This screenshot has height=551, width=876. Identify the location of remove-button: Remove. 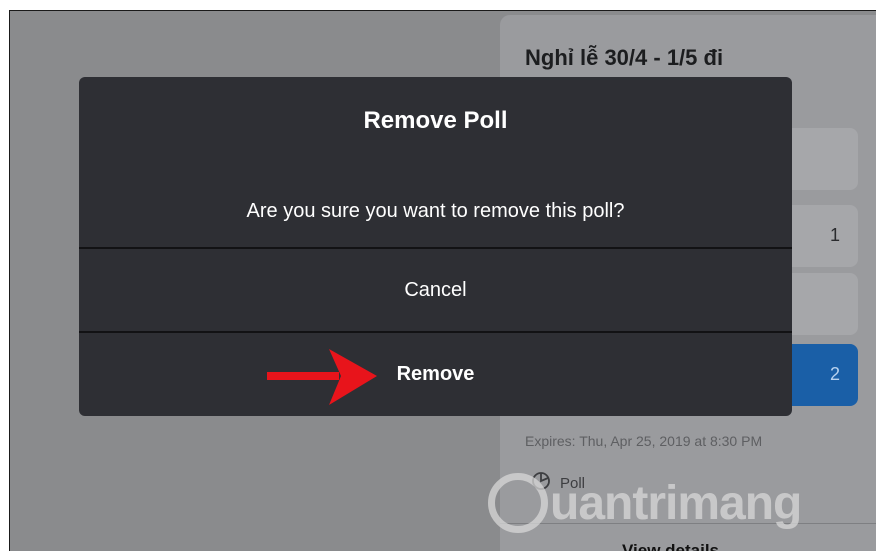
(435, 374).